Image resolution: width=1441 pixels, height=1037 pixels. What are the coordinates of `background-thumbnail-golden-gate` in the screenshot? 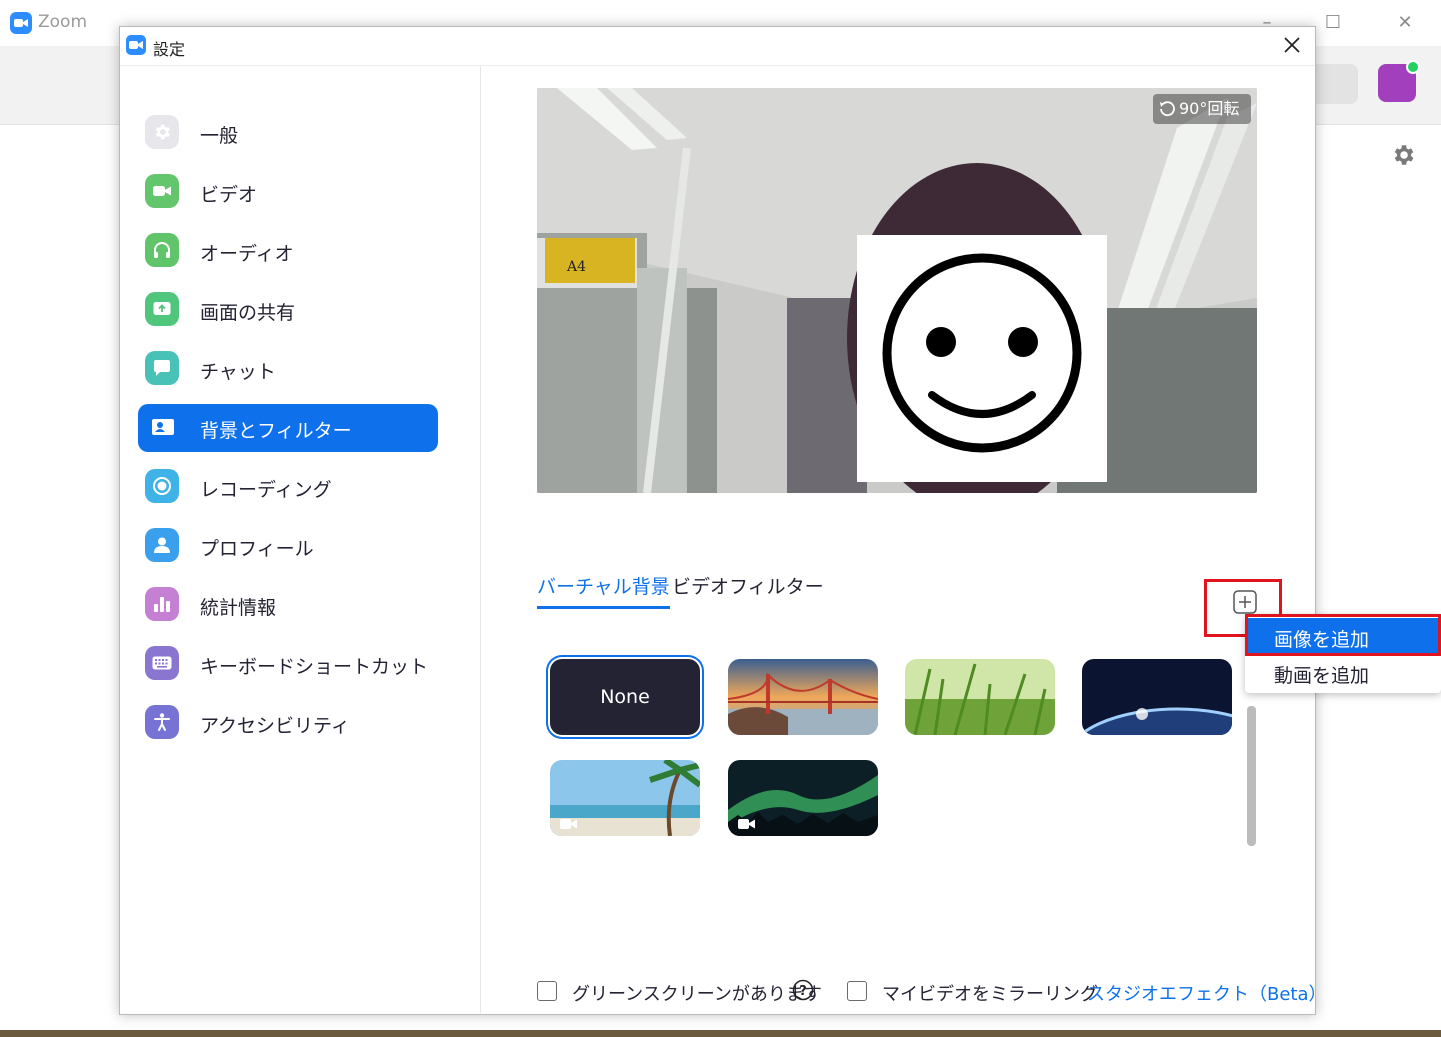 It's located at (803, 697).